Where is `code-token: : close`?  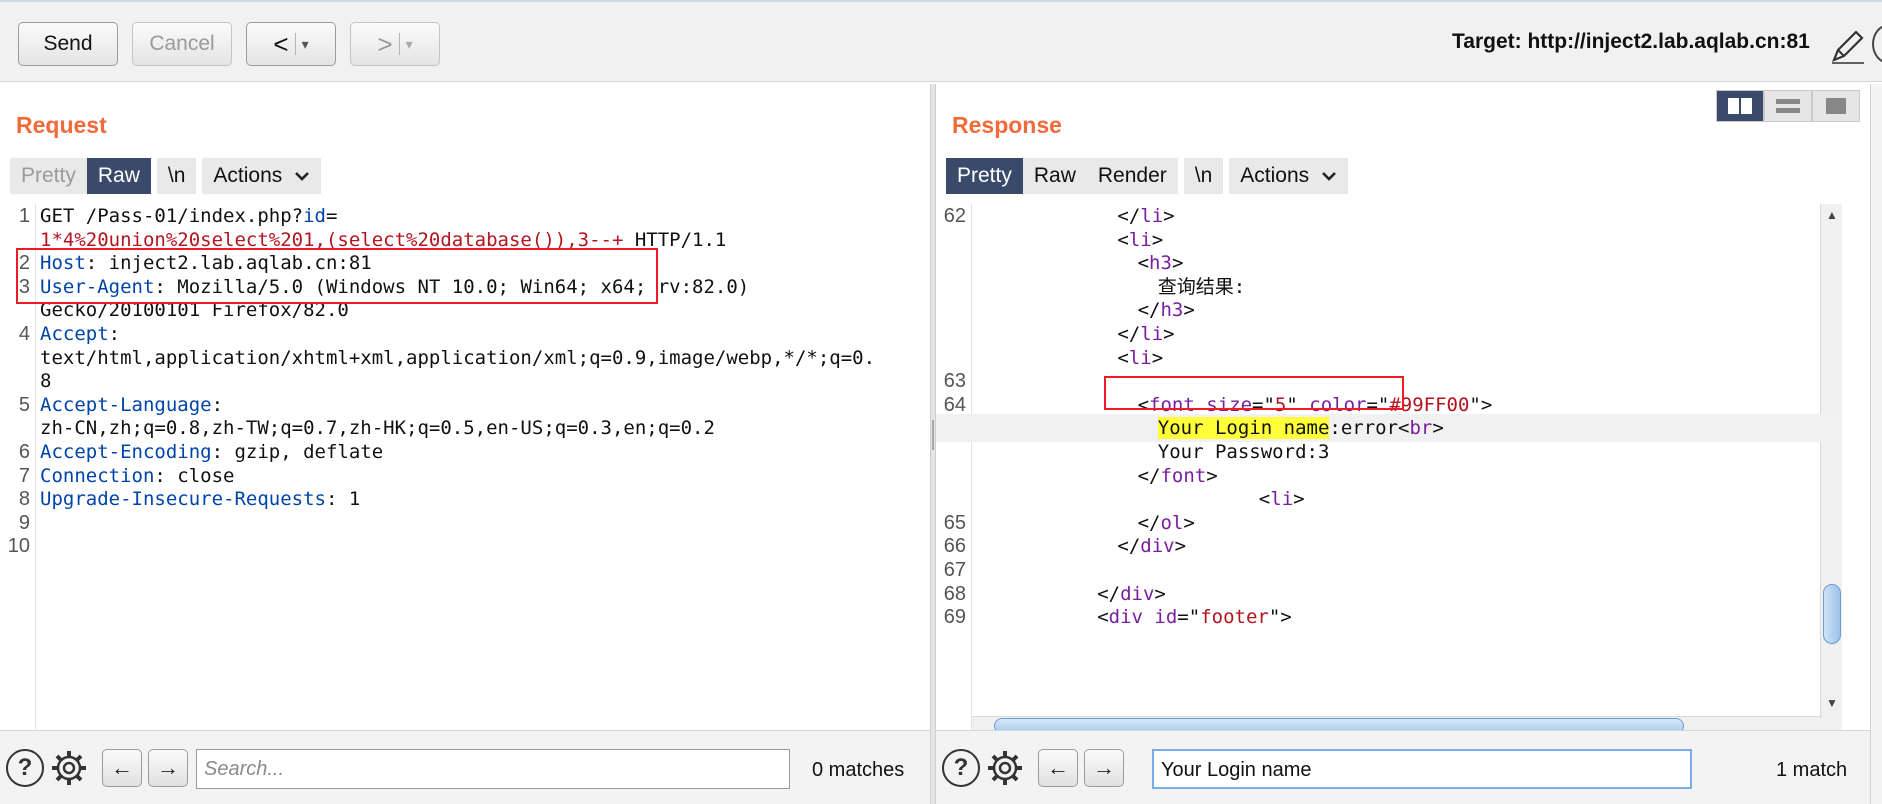
code-token: : close is located at coordinates (194, 475).